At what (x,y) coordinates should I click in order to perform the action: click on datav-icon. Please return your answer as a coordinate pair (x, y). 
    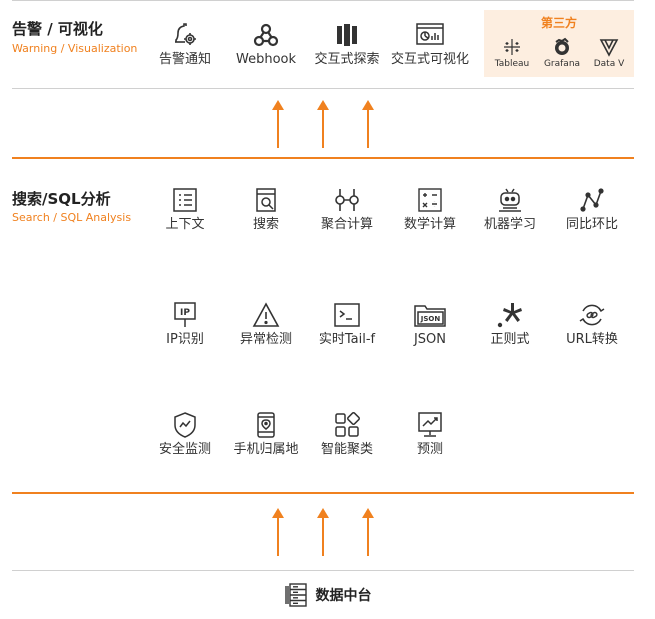
    Looking at the image, I should click on (609, 47).